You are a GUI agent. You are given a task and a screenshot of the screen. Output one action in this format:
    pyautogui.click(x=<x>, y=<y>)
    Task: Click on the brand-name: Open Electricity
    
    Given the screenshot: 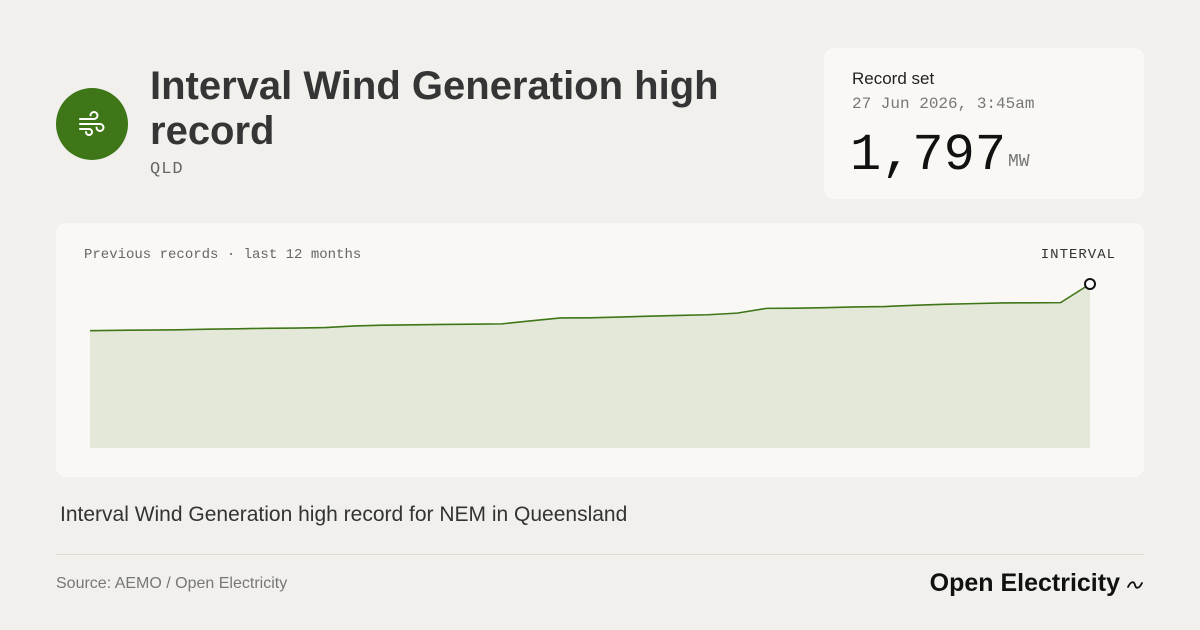 What is the action you would take?
    pyautogui.click(x=1024, y=583)
    